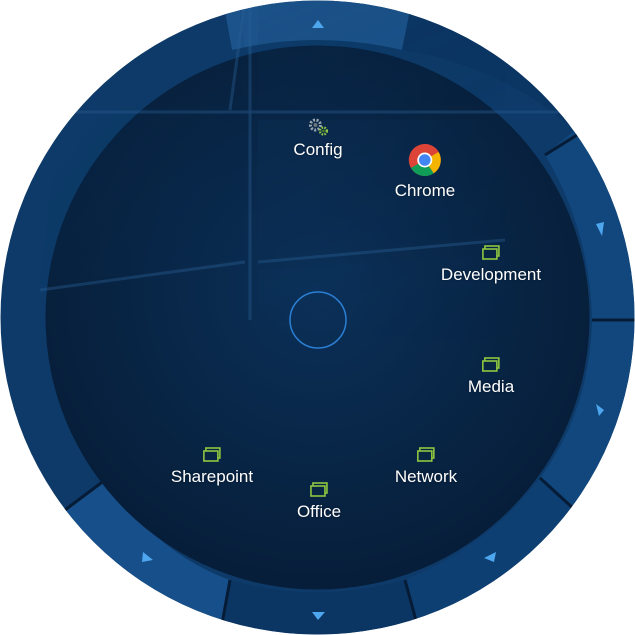 The width and height of the screenshot is (635, 635). I want to click on menu-item-label: Media, so click(491, 386).